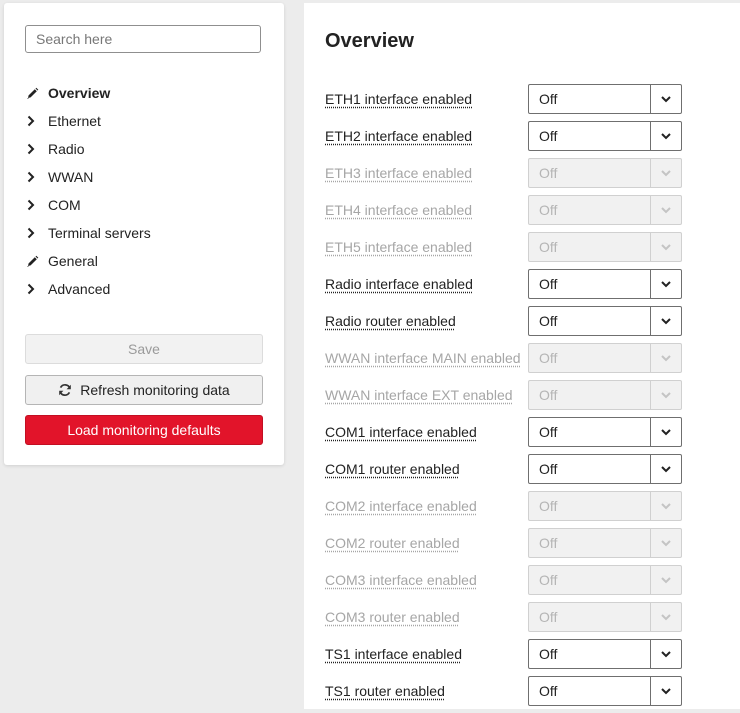  Describe the element at coordinates (154, 390) in the screenshot. I see `refresh-button-label: Refresh monitoring data` at that location.